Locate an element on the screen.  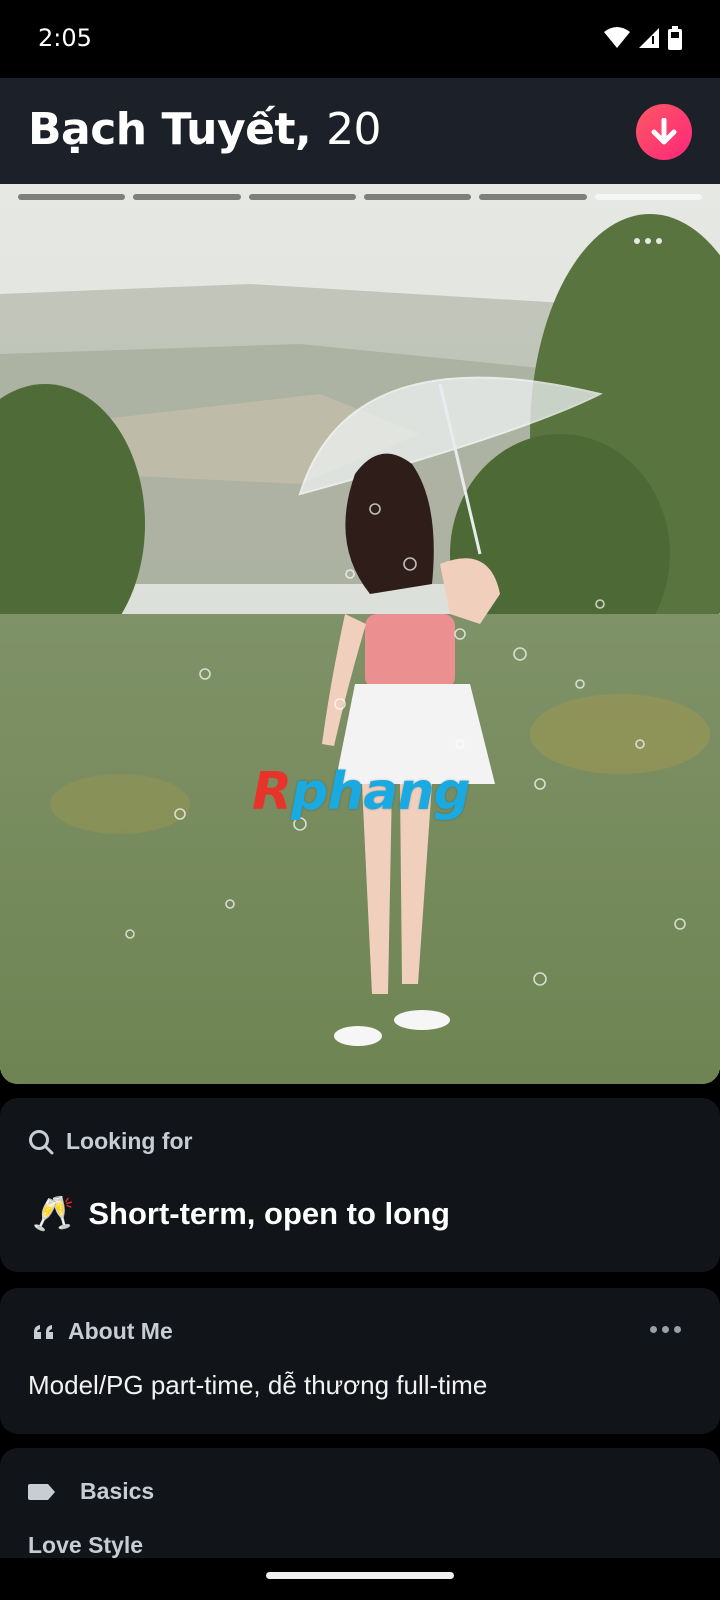
looking-for-header: Looking for is located at coordinates (110, 1141).